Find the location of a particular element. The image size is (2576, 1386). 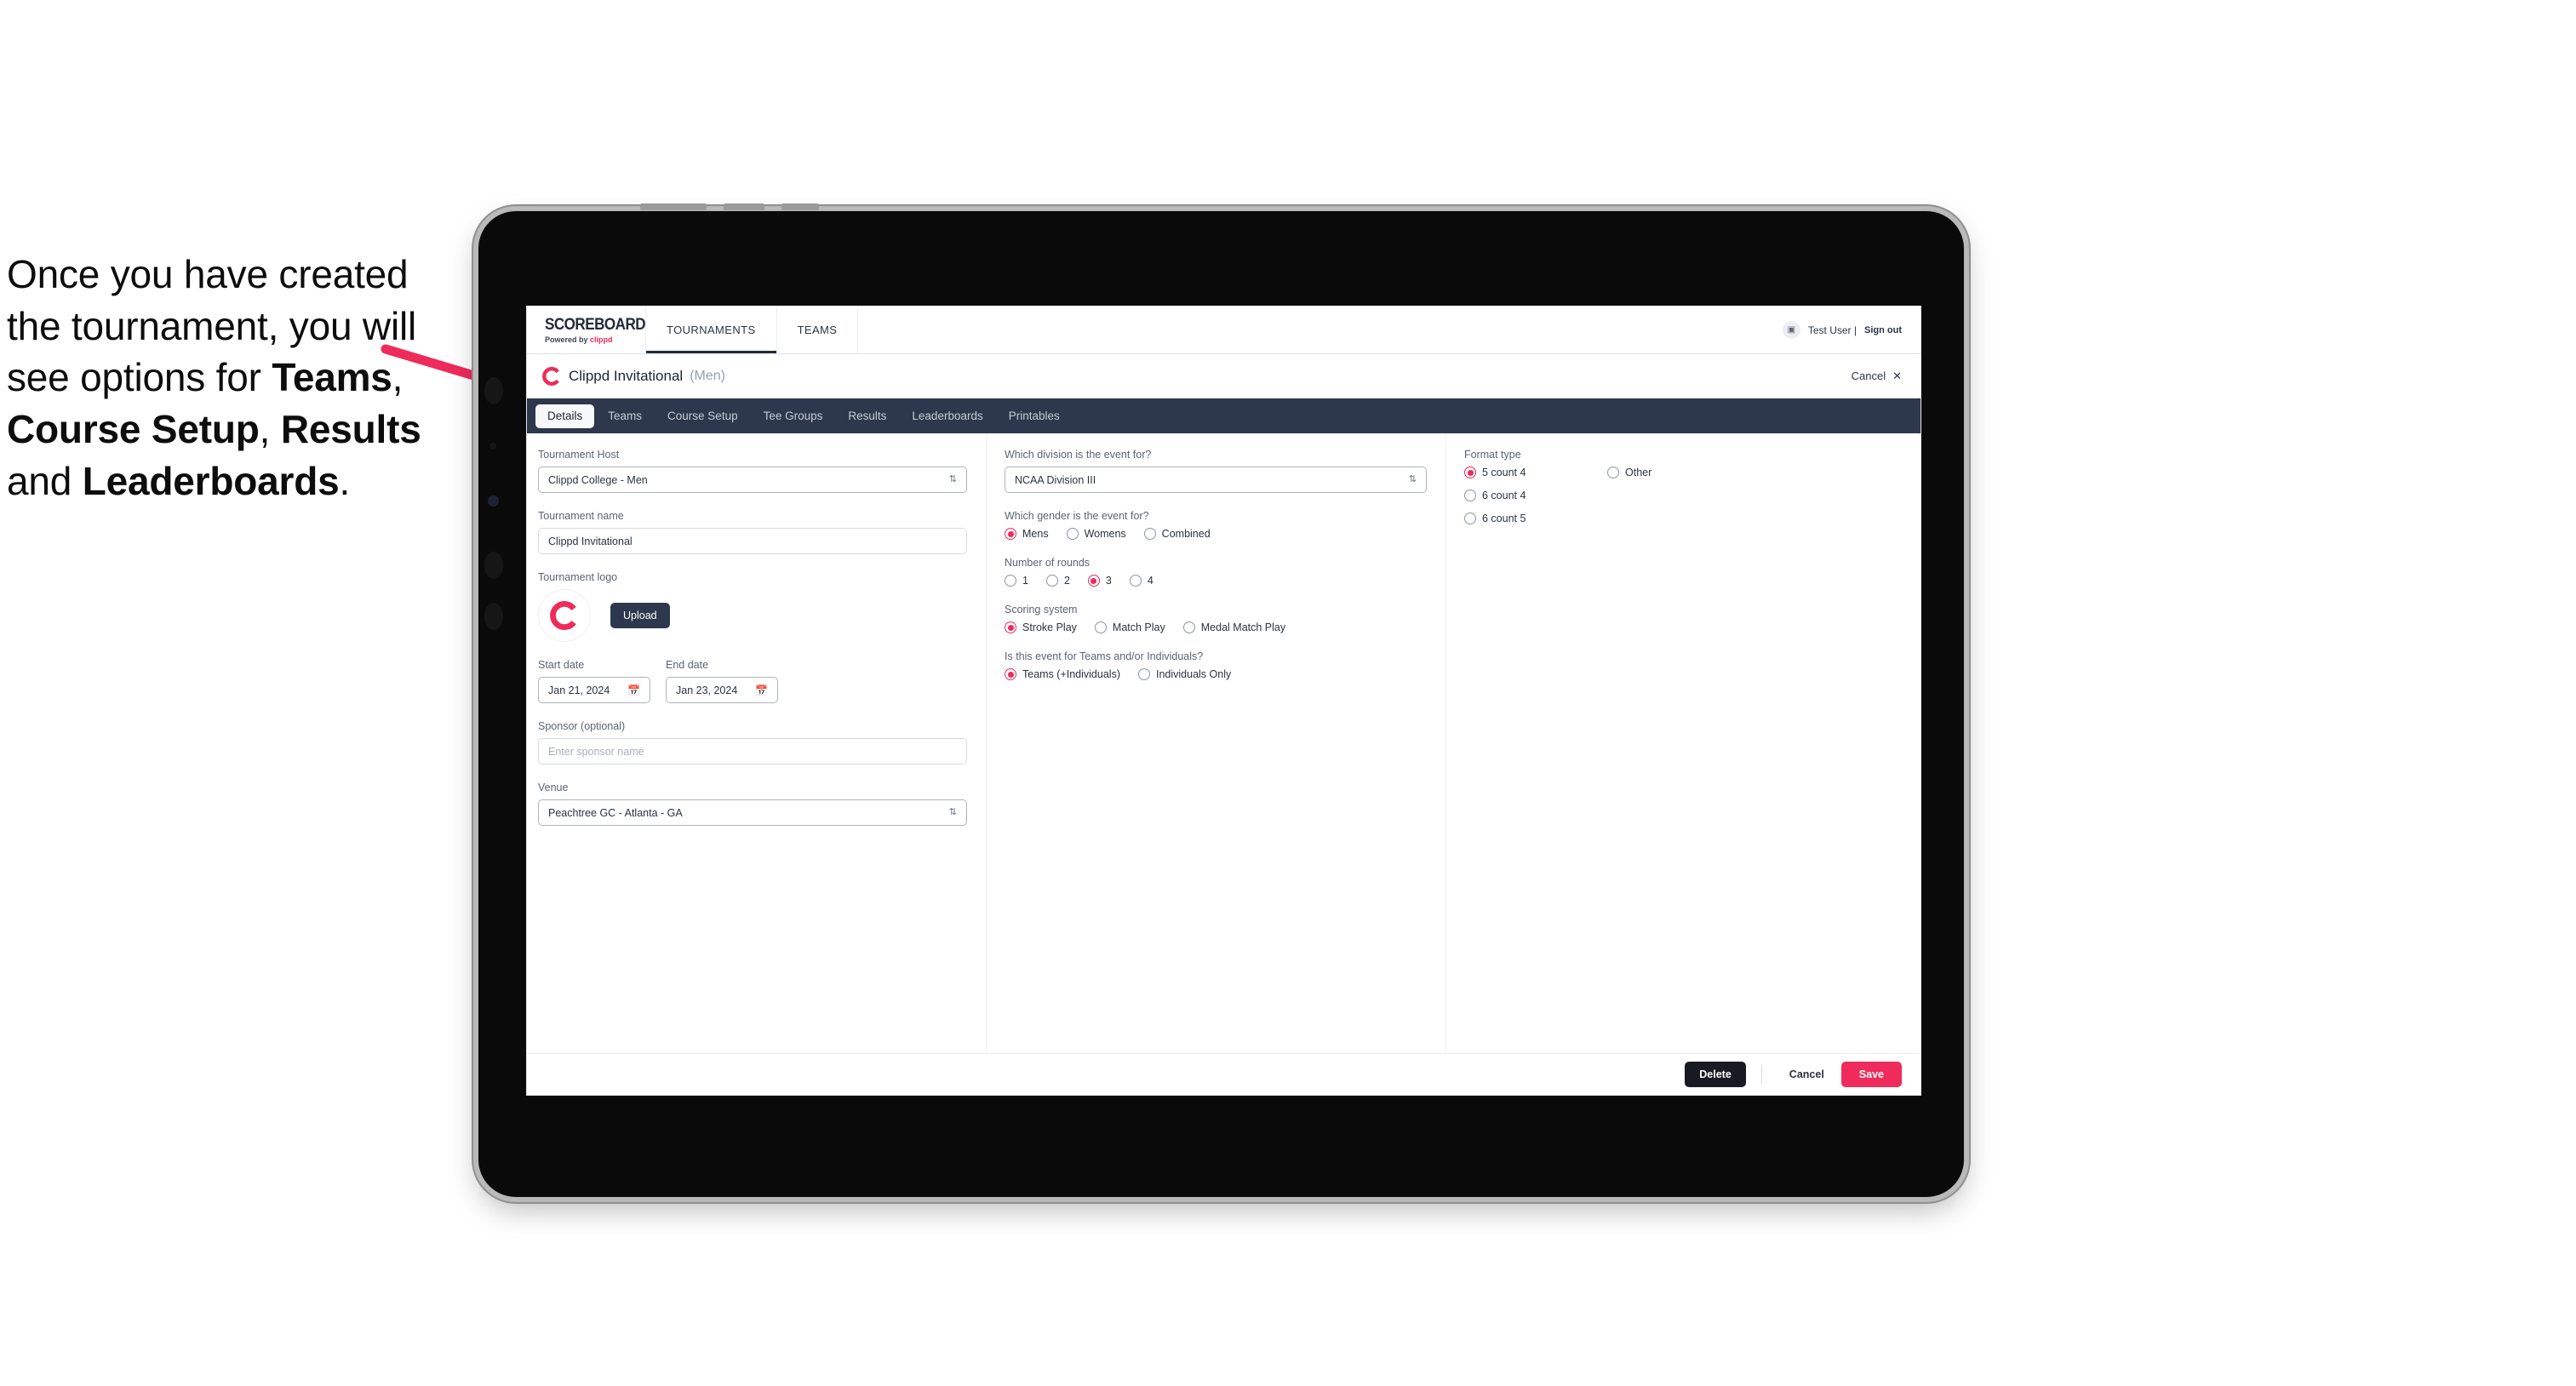

tab-course-setup: Course Setup is located at coordinates (702, 416).